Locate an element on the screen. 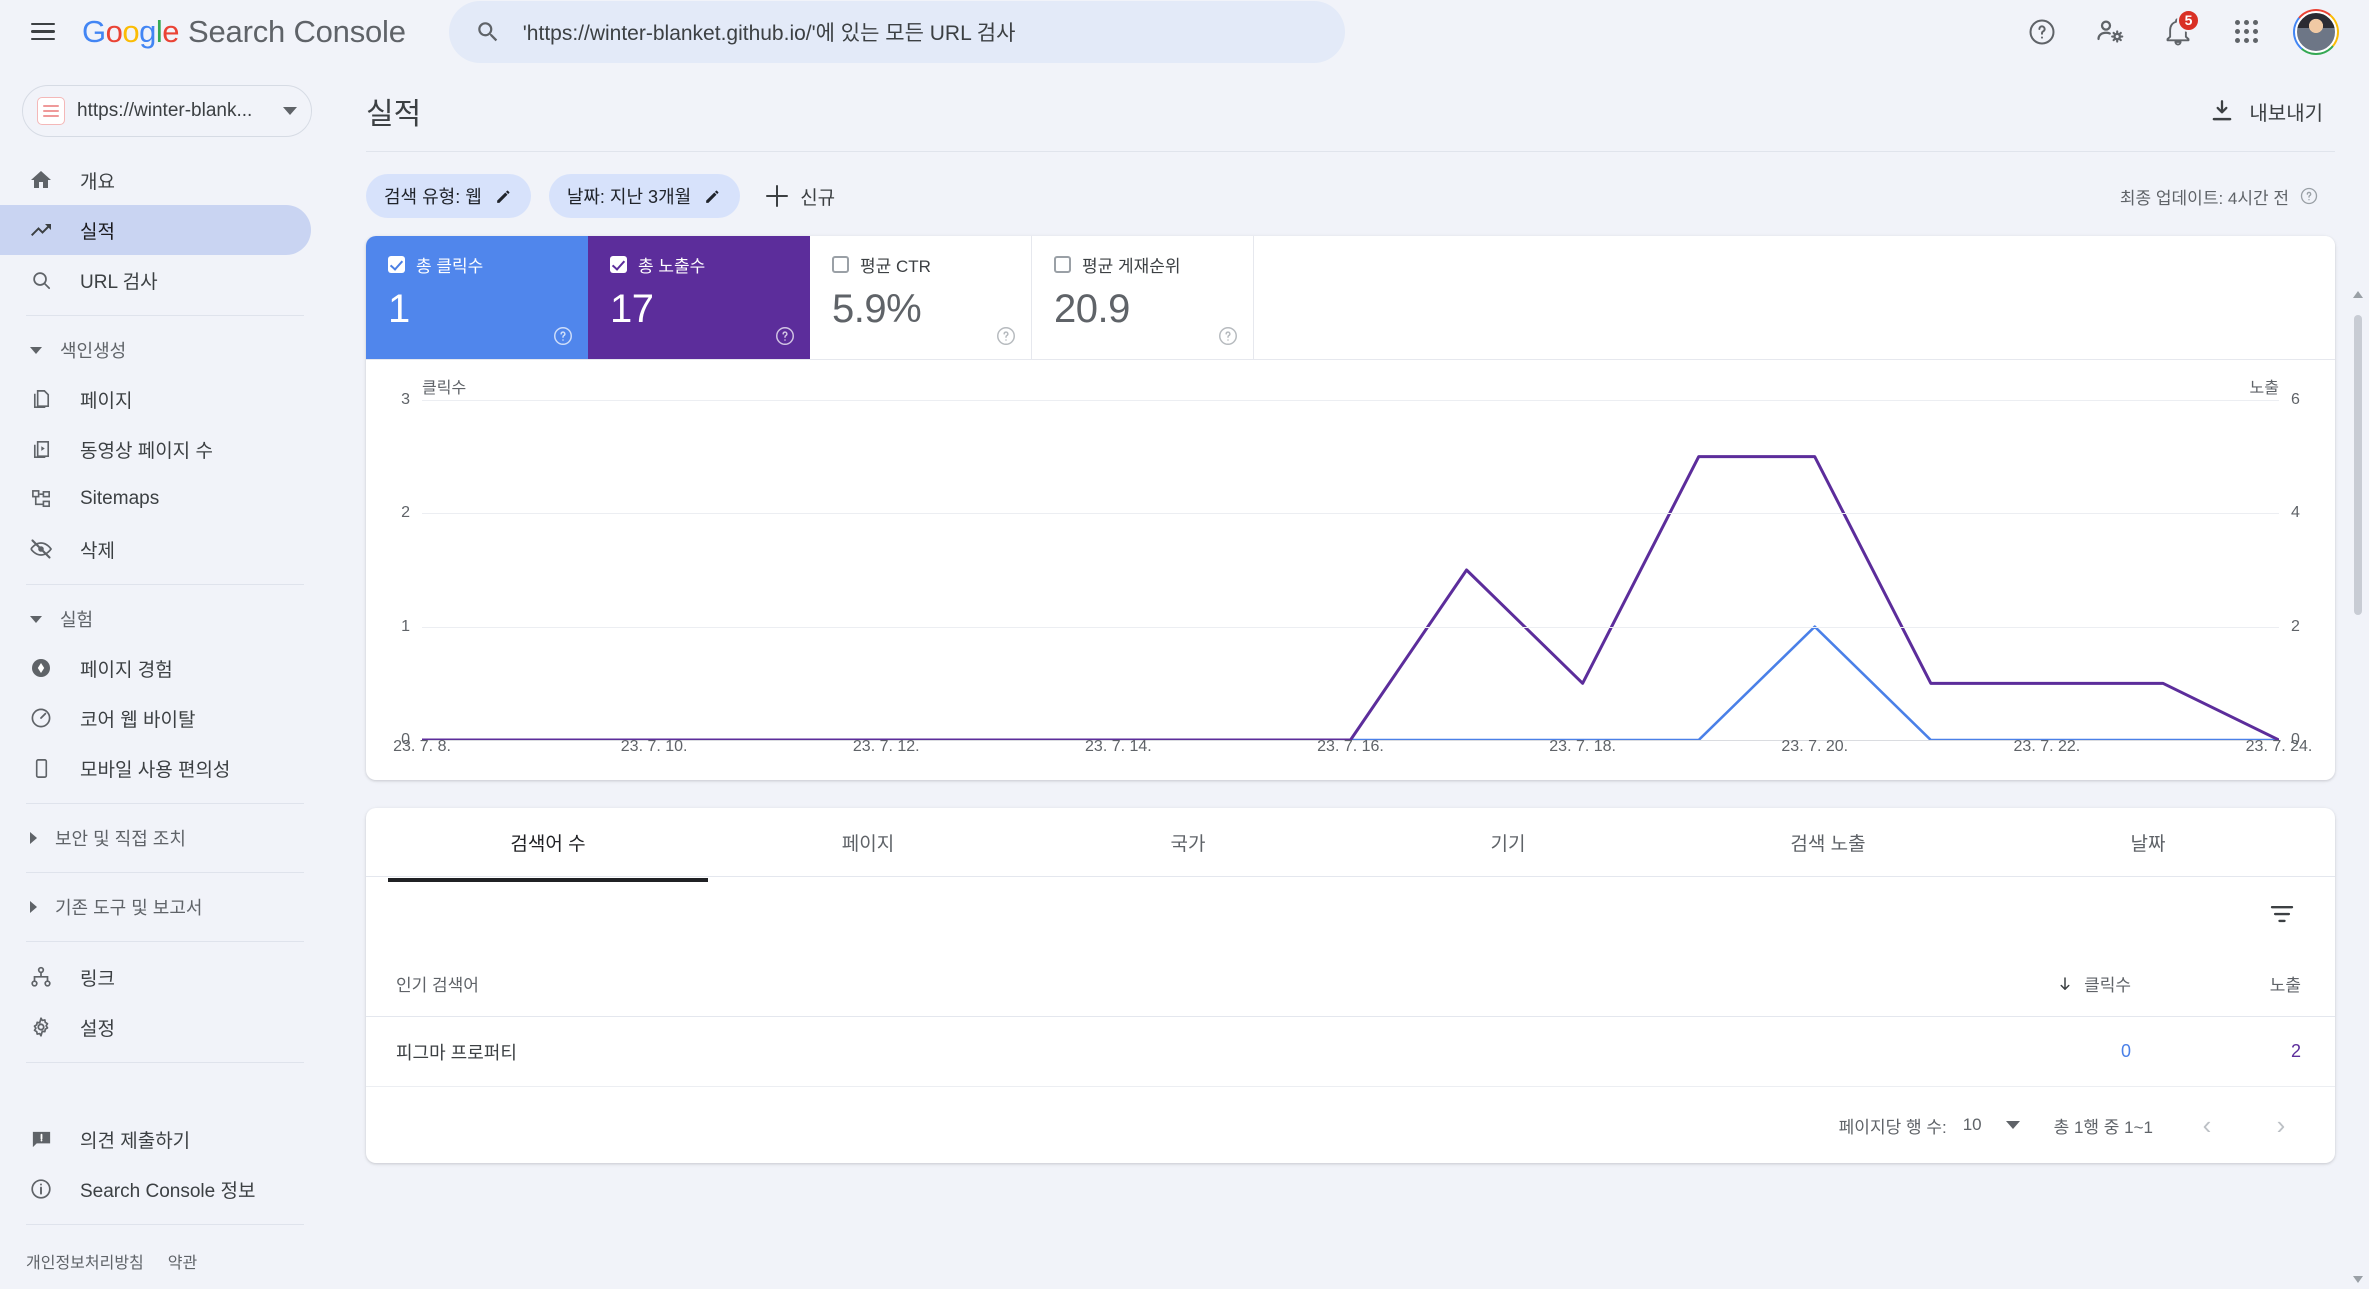 Image resolution: width=2369 pixels, height=1289 pixels. metric-card-total-impressions: 총 노출수 17 is located at coordinates (699, 297).